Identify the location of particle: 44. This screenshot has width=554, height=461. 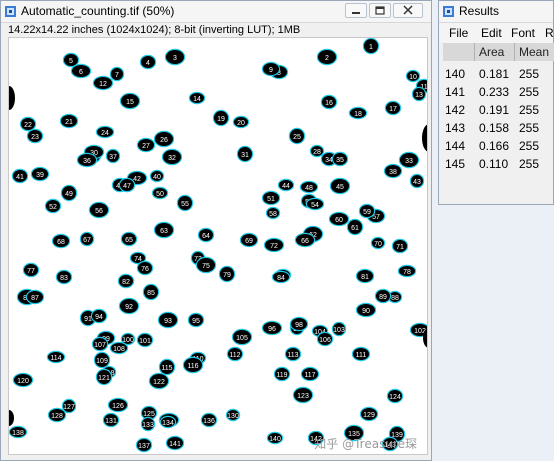
(286, 185).